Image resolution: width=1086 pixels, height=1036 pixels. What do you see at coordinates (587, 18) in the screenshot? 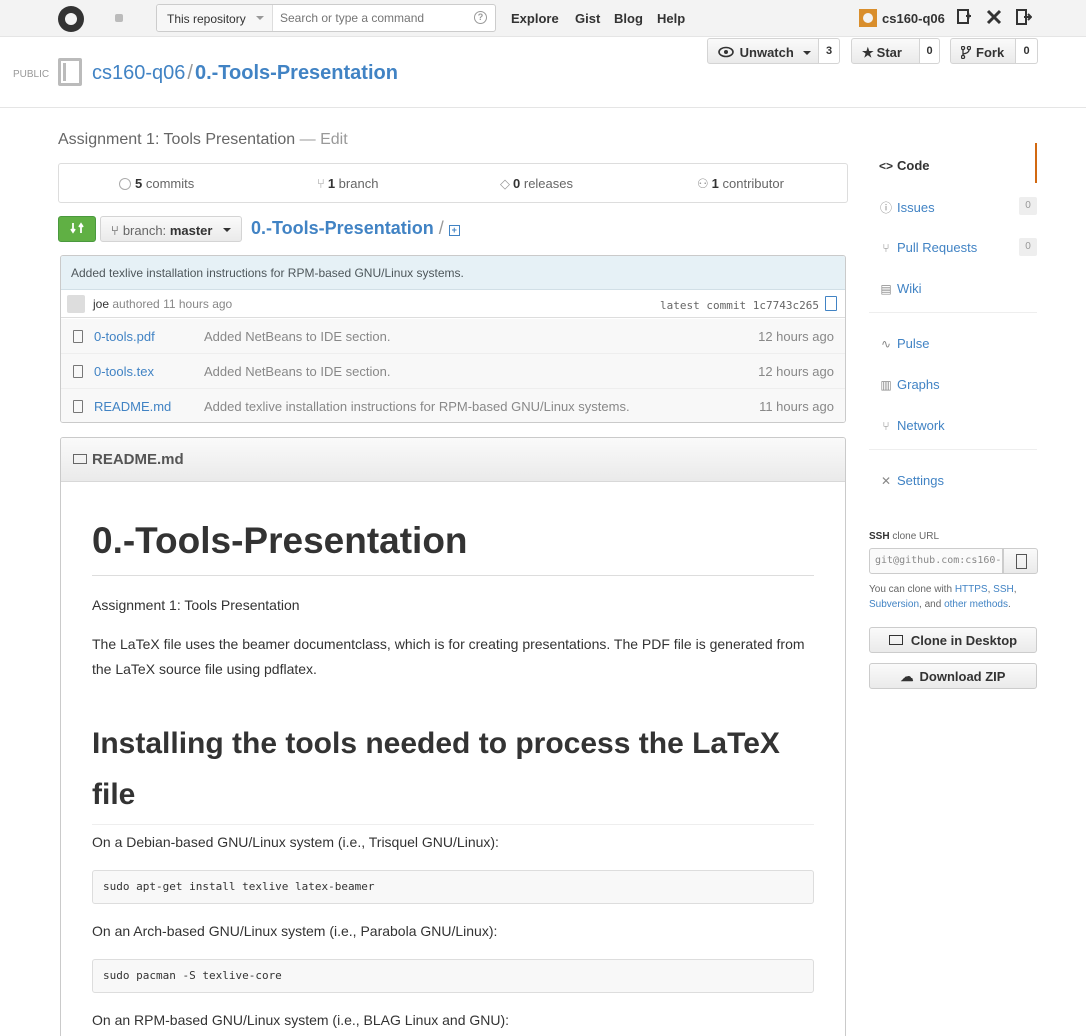
I see `nav-gist: Gist` at bounding box center [587, 18].